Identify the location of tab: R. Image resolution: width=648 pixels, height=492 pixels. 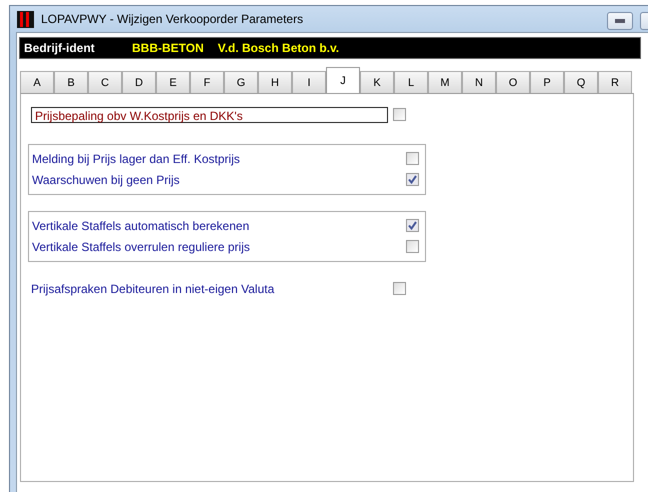
(615, 82).